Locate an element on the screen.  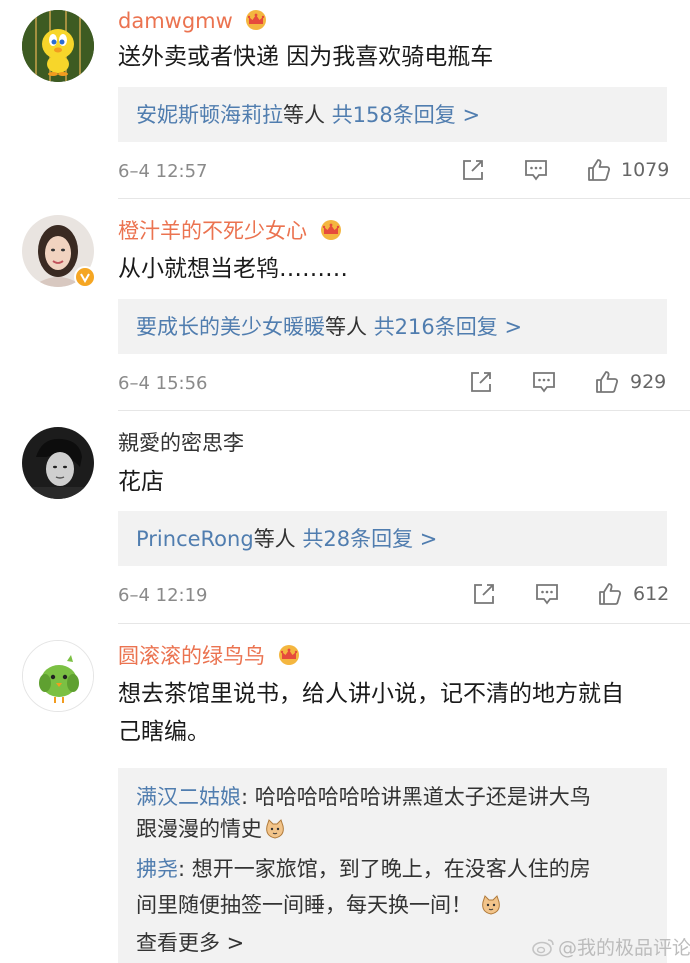
username: 親愛的密思李 is located at coordinates (181, 443).